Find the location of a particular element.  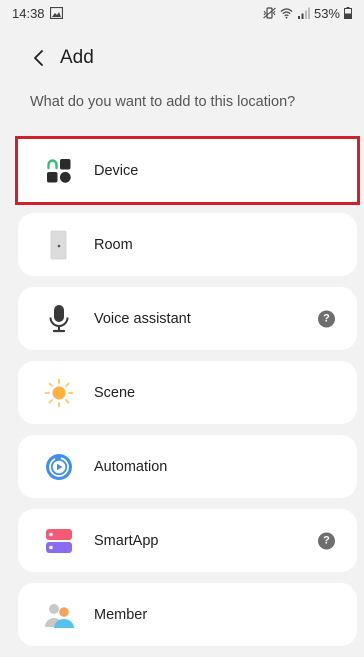

app-header: Add is located at coordinates (182, 58).